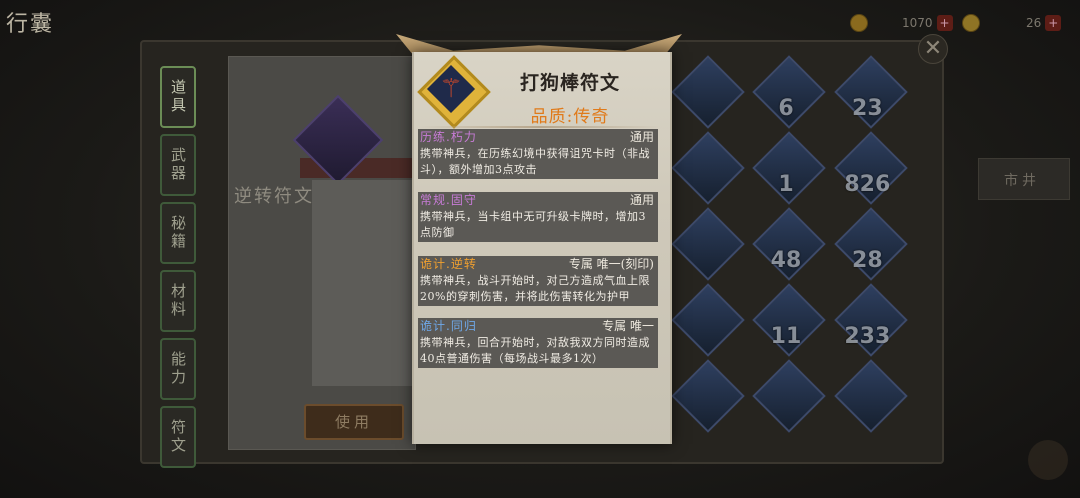  I want to click on gold-resource: 1070 +, so click(901, 23).